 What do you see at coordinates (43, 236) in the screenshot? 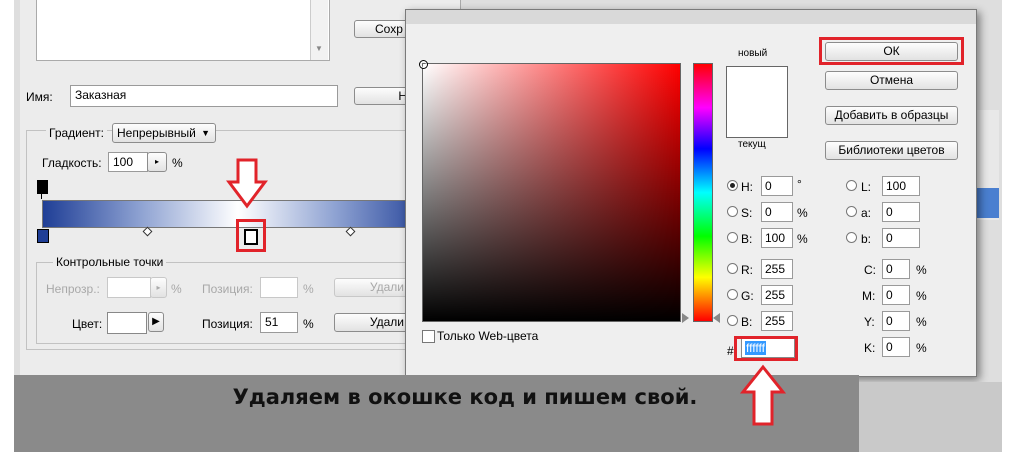
I see `color-stop-left` at bounding box center [43, 236].